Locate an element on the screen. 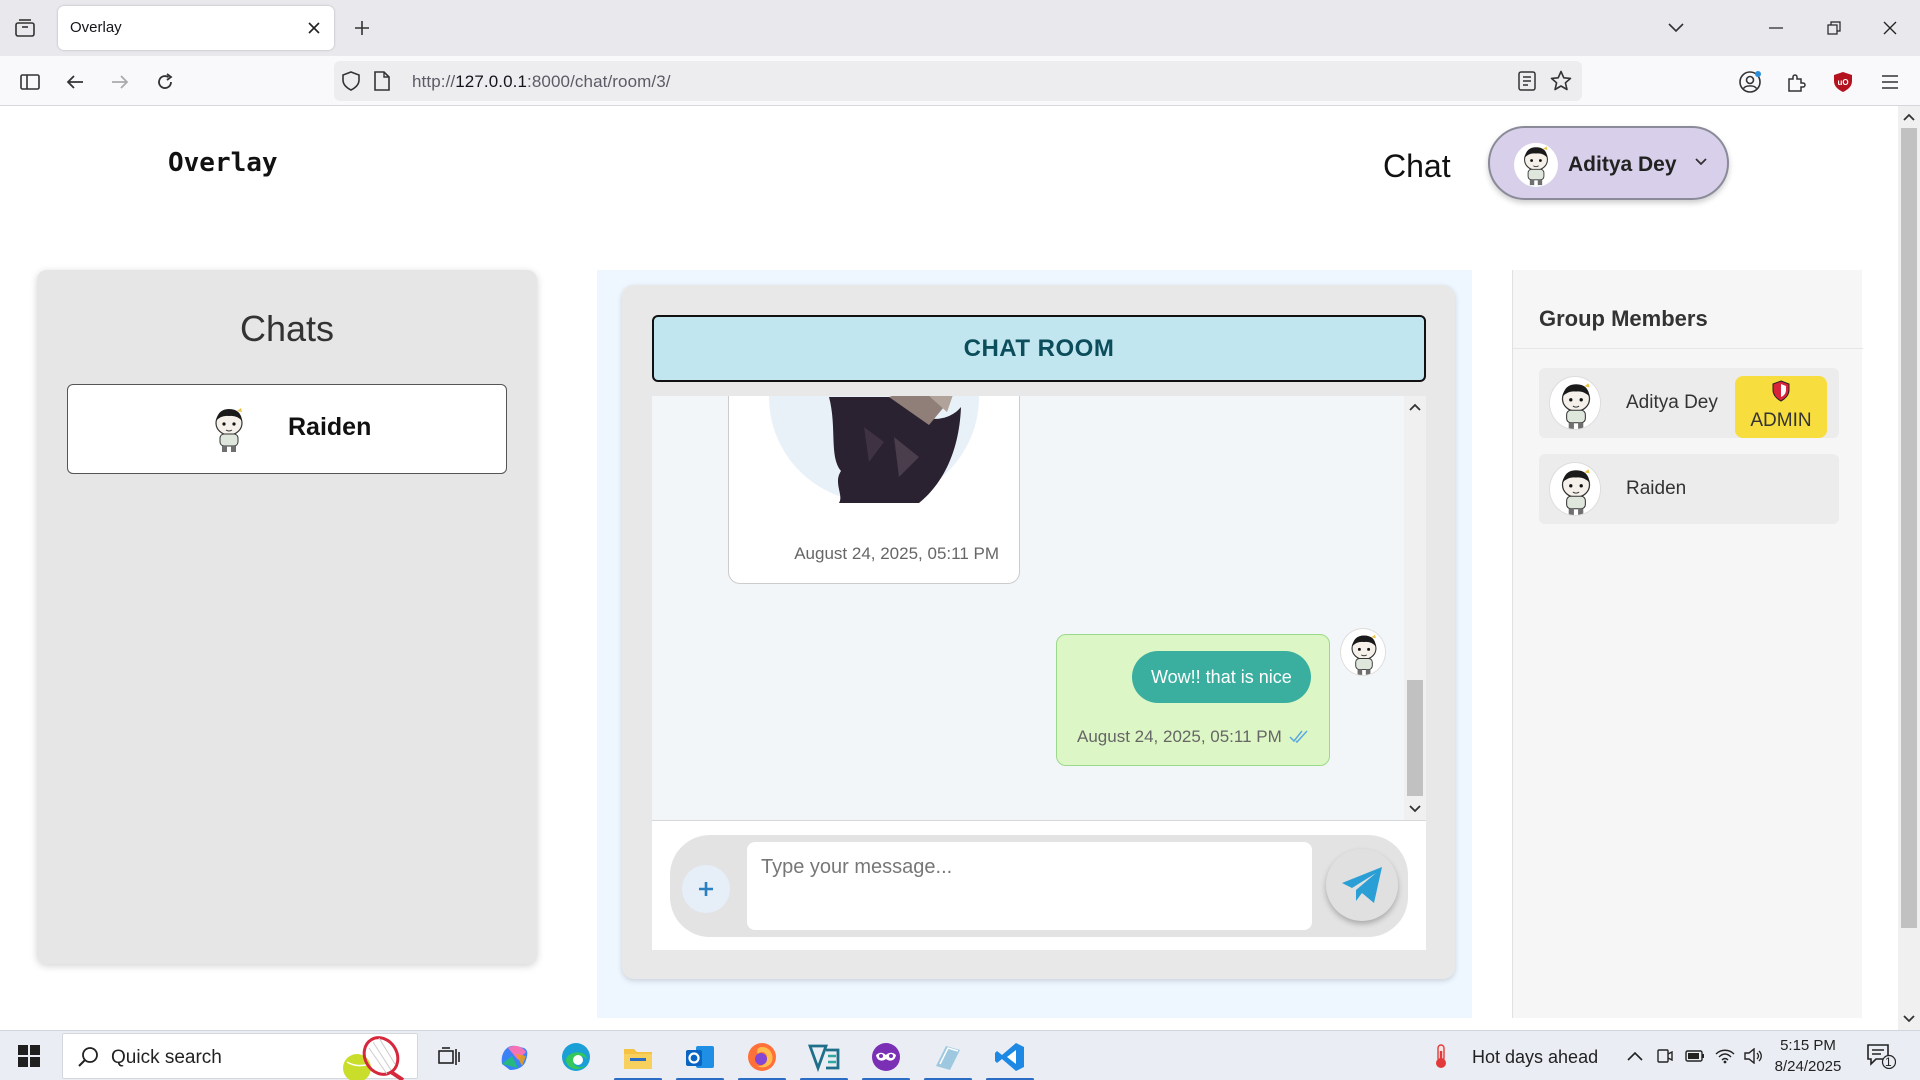 The width and height of the screenshot is (1920, 1080). close-tab-icon is located at coordinates (314, 28).